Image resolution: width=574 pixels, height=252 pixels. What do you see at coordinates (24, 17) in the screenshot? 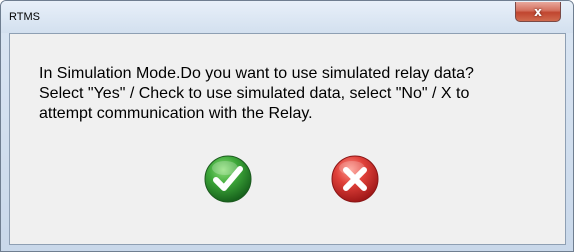
I see `window-title: RTMS` at bounding box center [24, 17].